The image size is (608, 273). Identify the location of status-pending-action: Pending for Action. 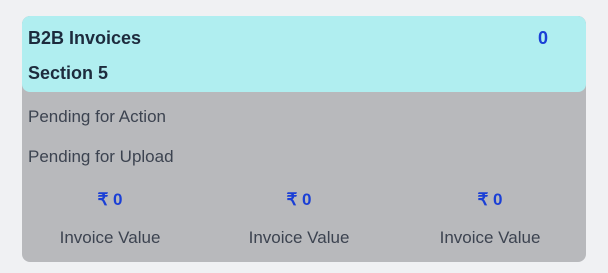
(97, 117).